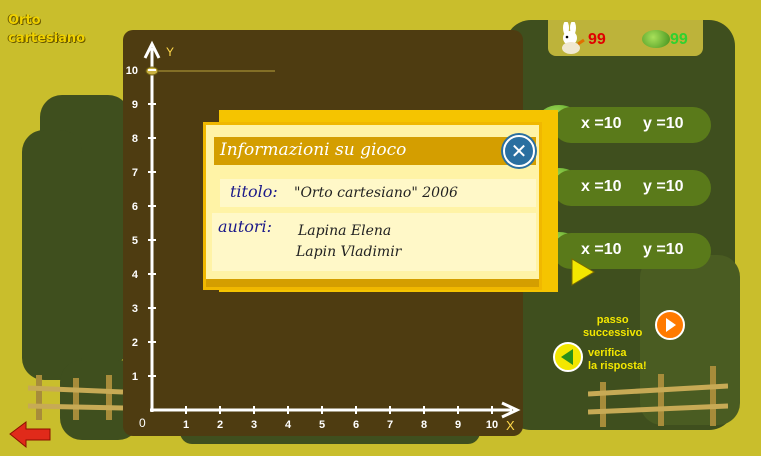  I want to click on dialog-header: Informazioni su gioco, so click(375, 151).